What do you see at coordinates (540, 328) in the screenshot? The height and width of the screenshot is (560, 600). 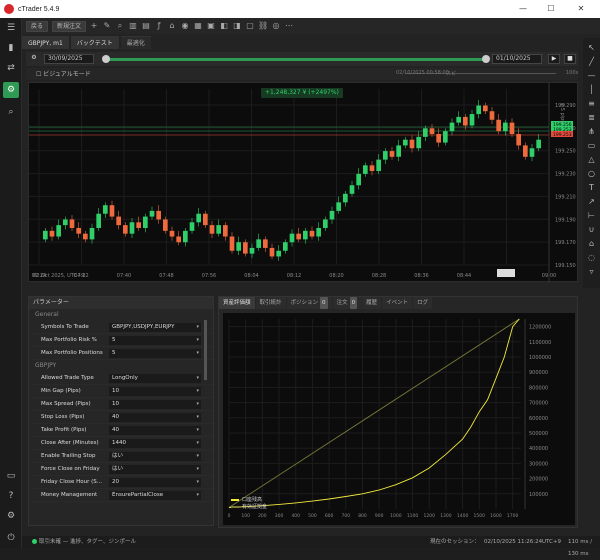 I see `y-tick-label: 1200000` at bounding box center [540, 328].